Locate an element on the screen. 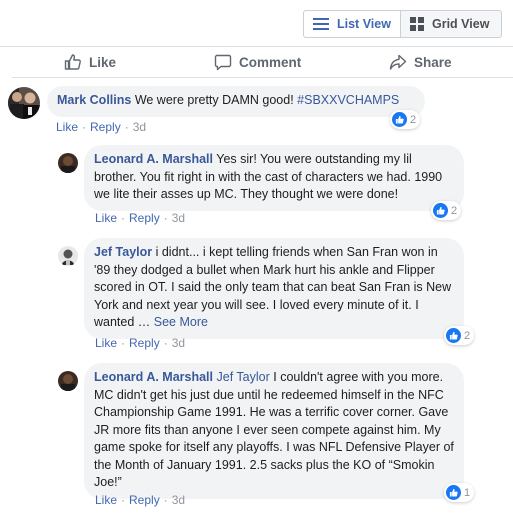  list-view-button: List View is located at coordinates (352, 24).